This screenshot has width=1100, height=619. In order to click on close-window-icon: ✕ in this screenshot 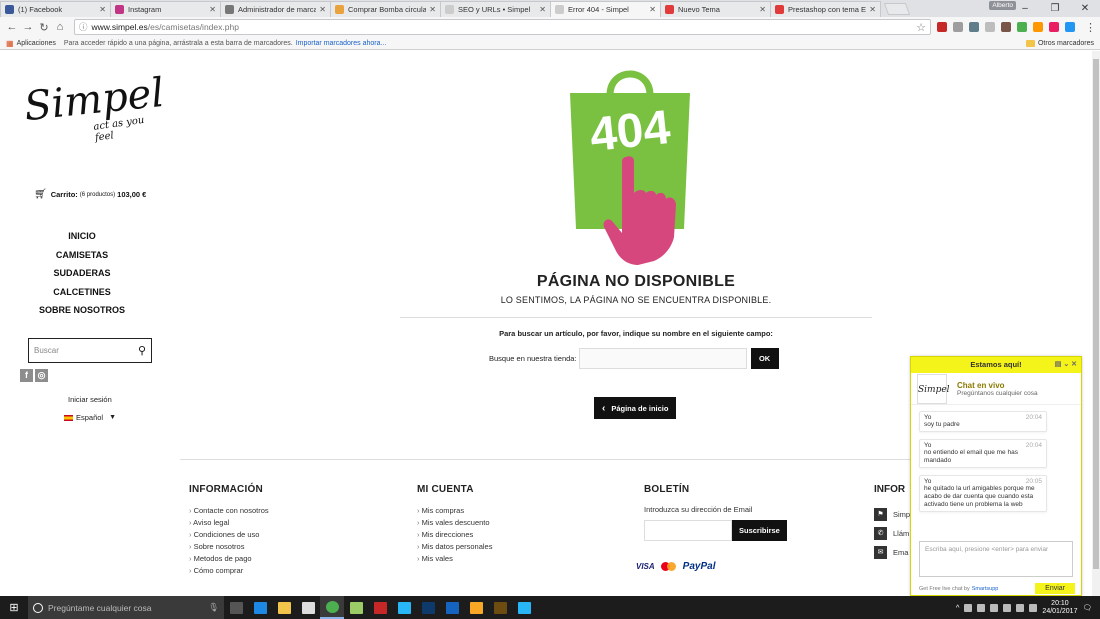, I will do `click(1085, 8)`.